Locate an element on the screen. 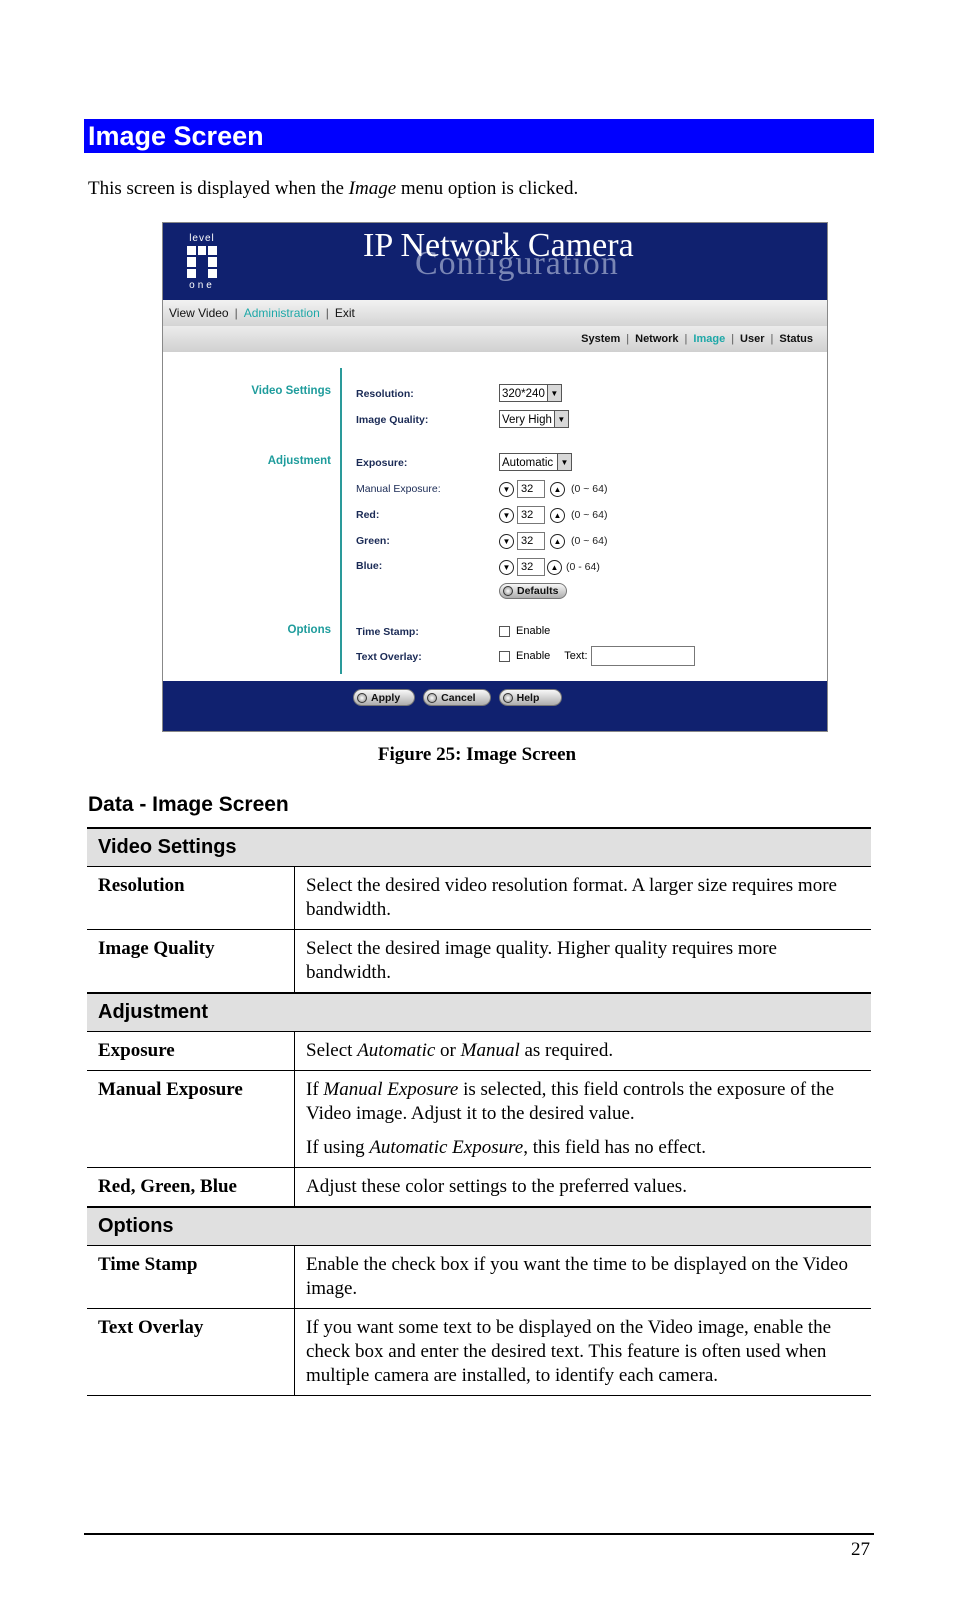 This screenshot has height=1610, width=954. time-stamp-control: Enable is located at coordinates (524, 631).